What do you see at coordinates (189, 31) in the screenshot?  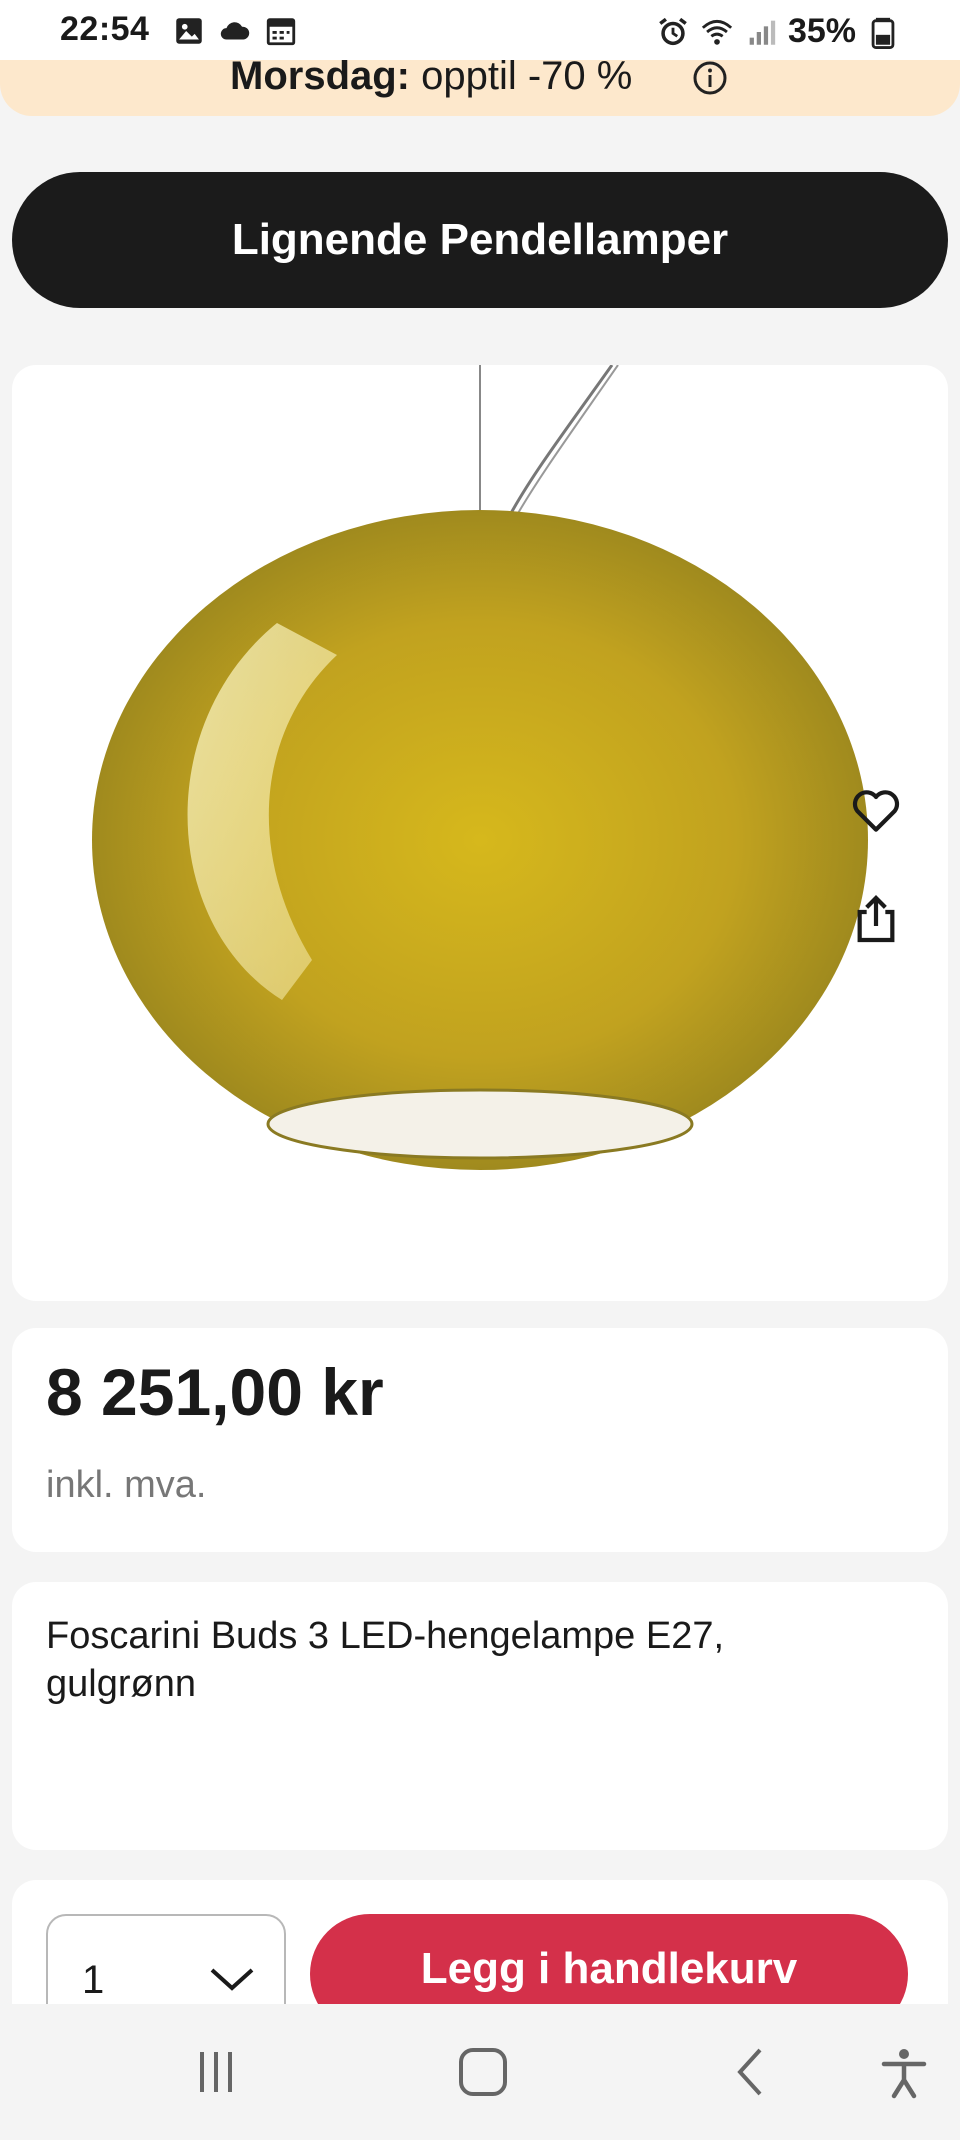 I see `gallery-icon` at bounding box center [189, 31].